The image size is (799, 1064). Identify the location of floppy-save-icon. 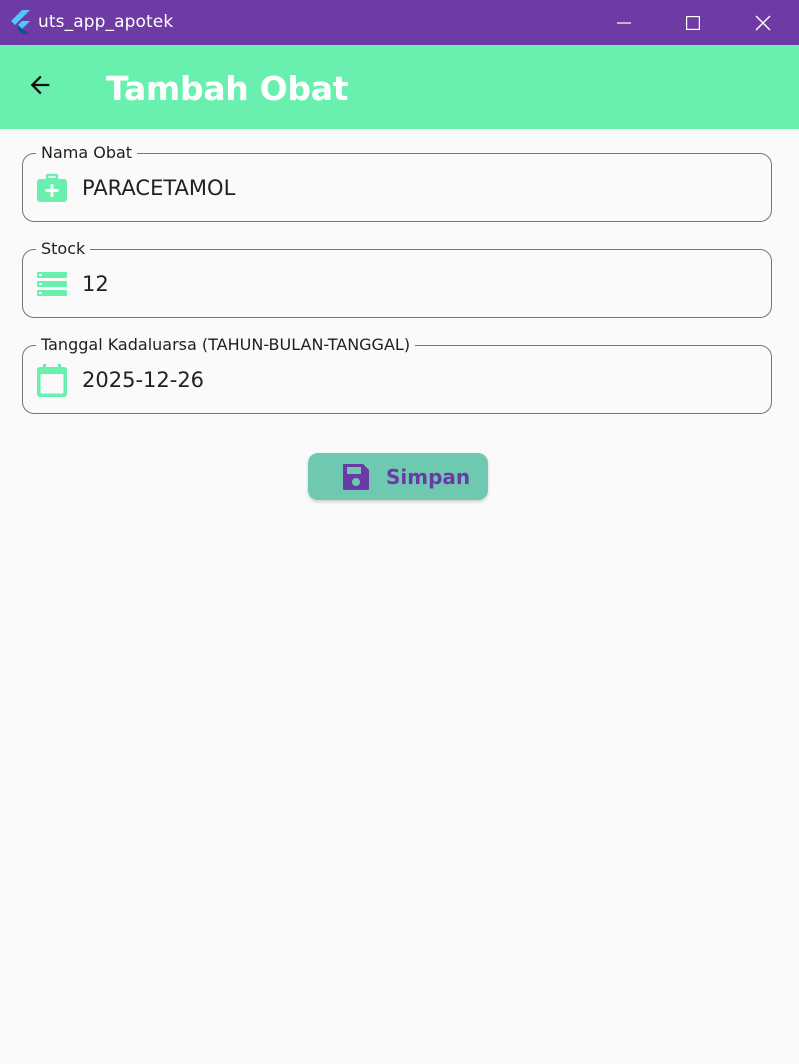
(356, 477).